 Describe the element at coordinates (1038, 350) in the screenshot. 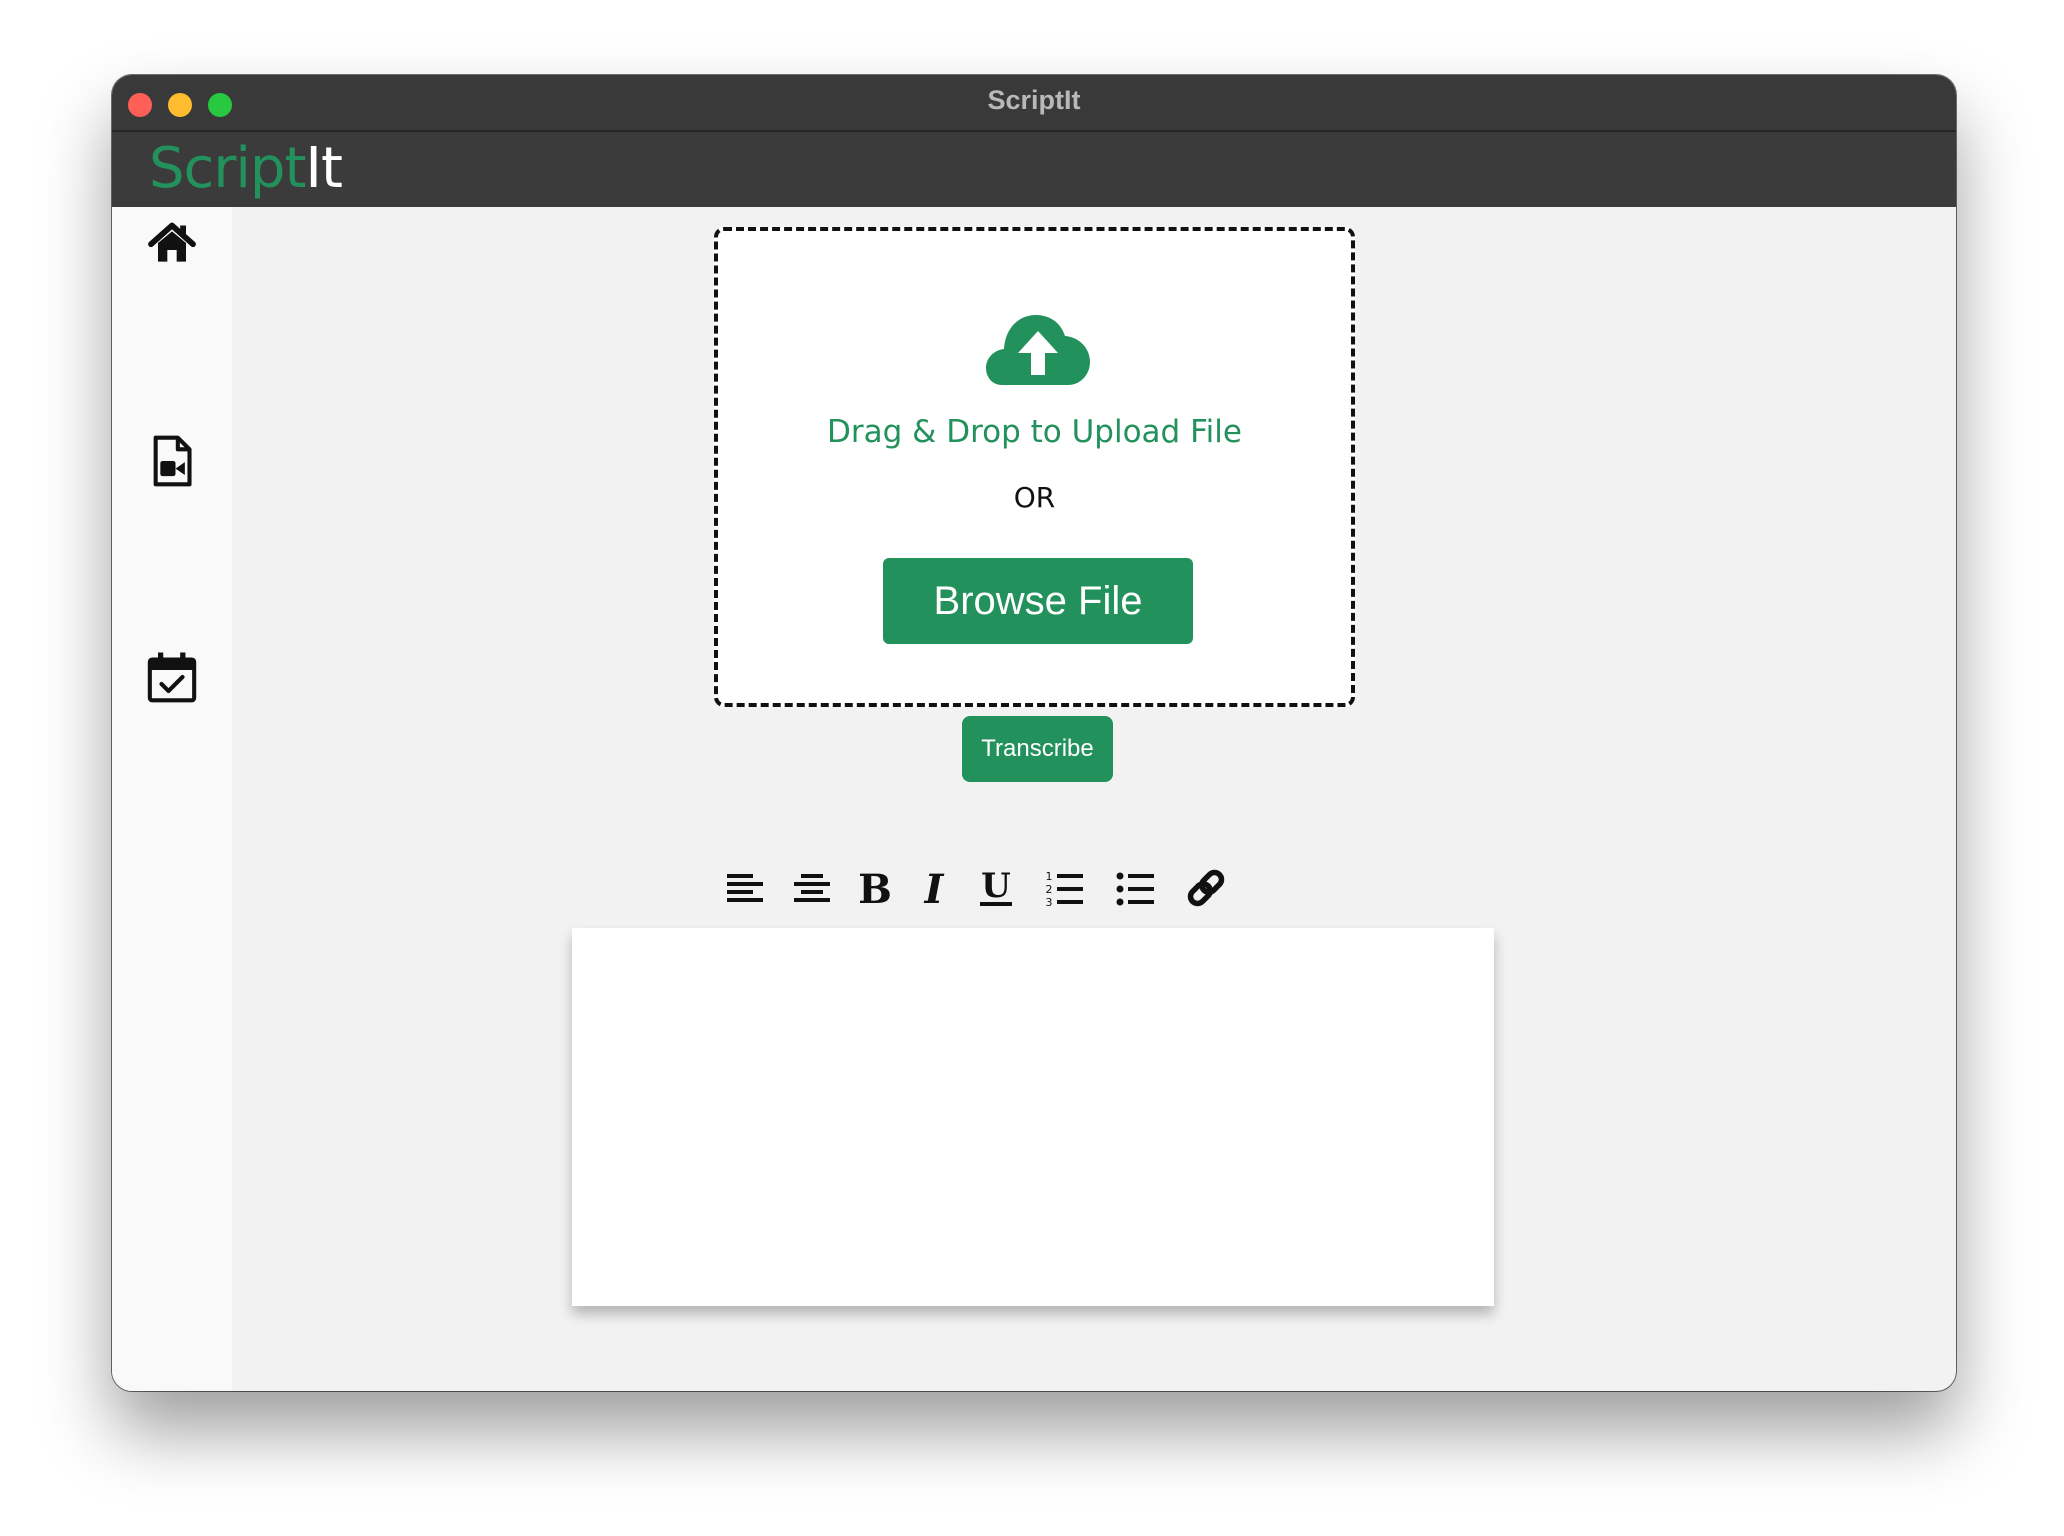

I see `cloud-upload-icon` at that location.